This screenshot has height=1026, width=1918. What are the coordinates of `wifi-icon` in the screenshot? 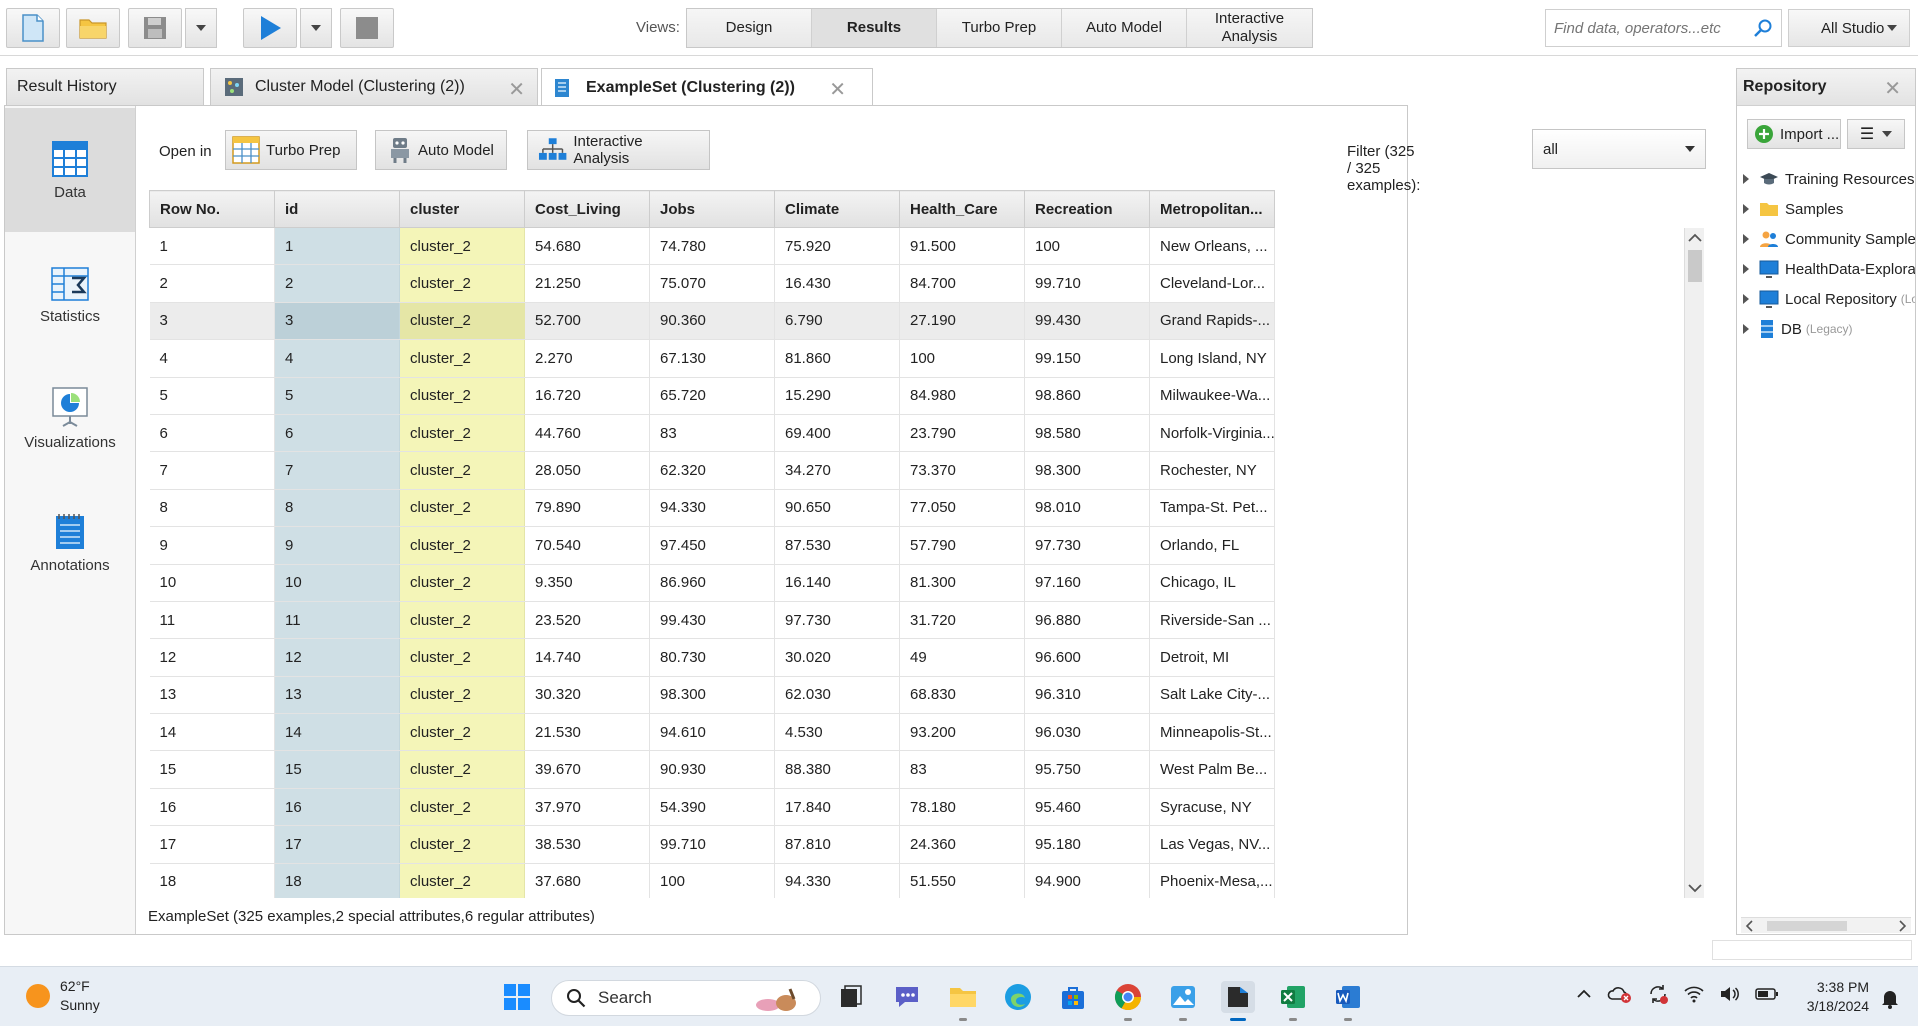 It's located at (1694, 994).